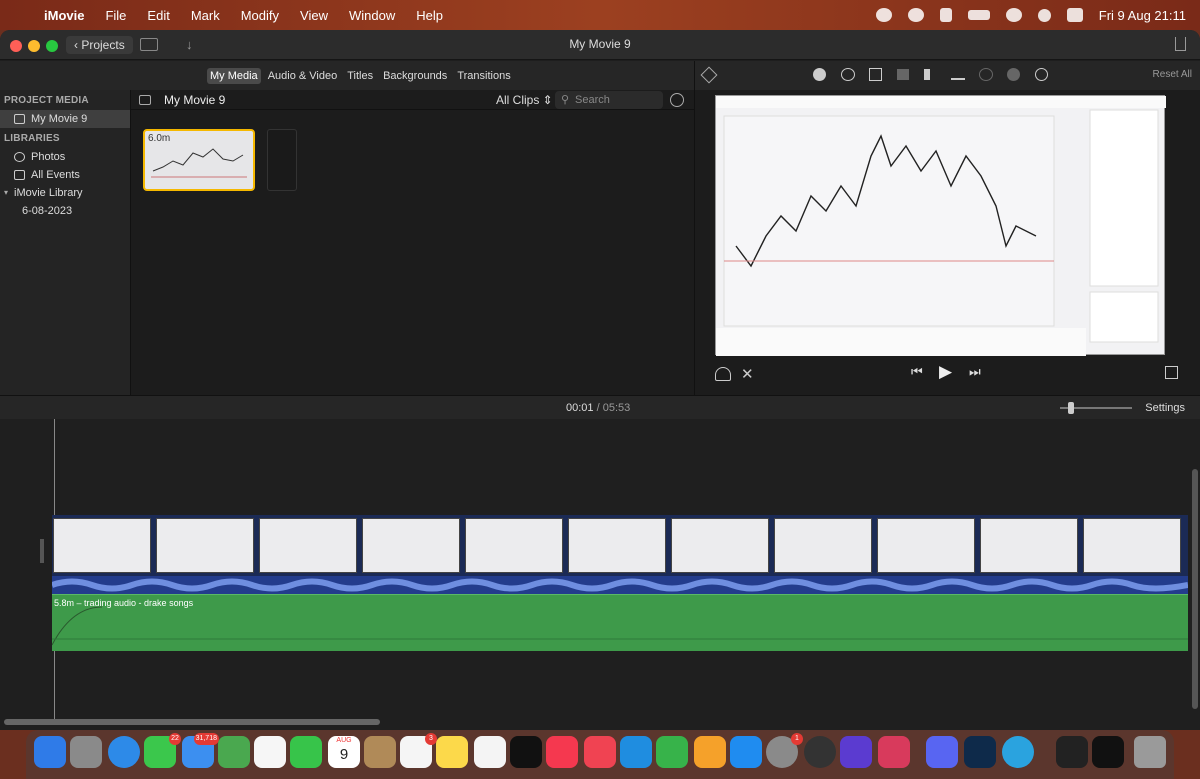 This screenshot has height=779, width=1200. I want to click on photos-app-icon, so click(270, 752).